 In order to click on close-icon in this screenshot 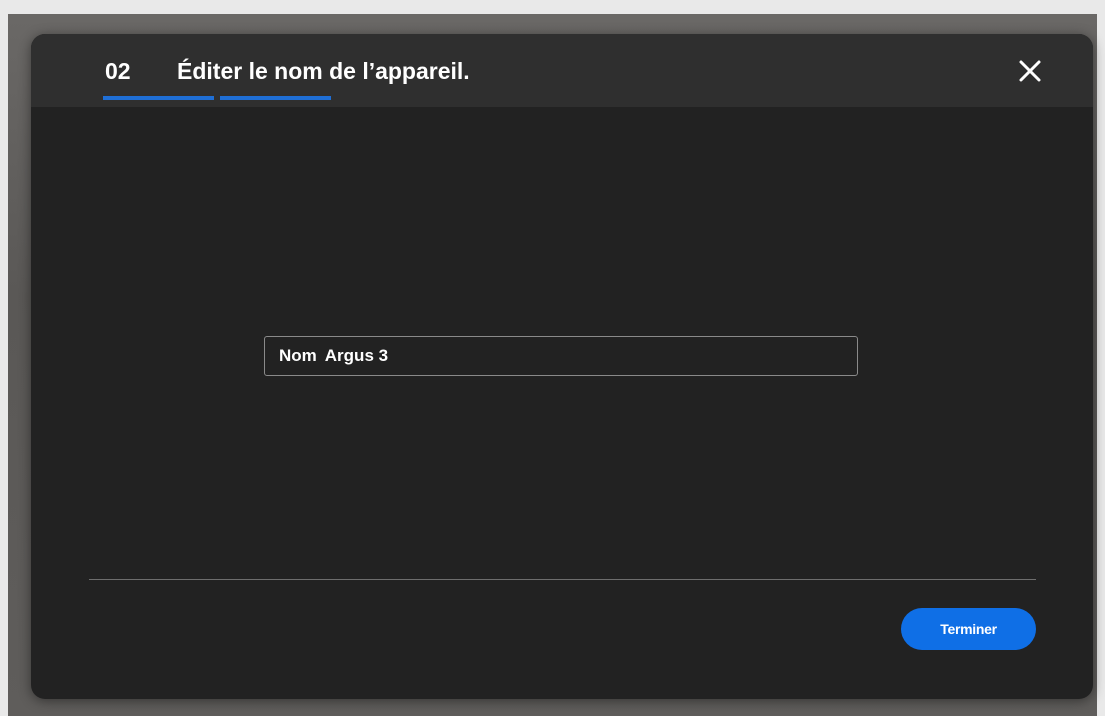, I will do `click(1030, 71)`.